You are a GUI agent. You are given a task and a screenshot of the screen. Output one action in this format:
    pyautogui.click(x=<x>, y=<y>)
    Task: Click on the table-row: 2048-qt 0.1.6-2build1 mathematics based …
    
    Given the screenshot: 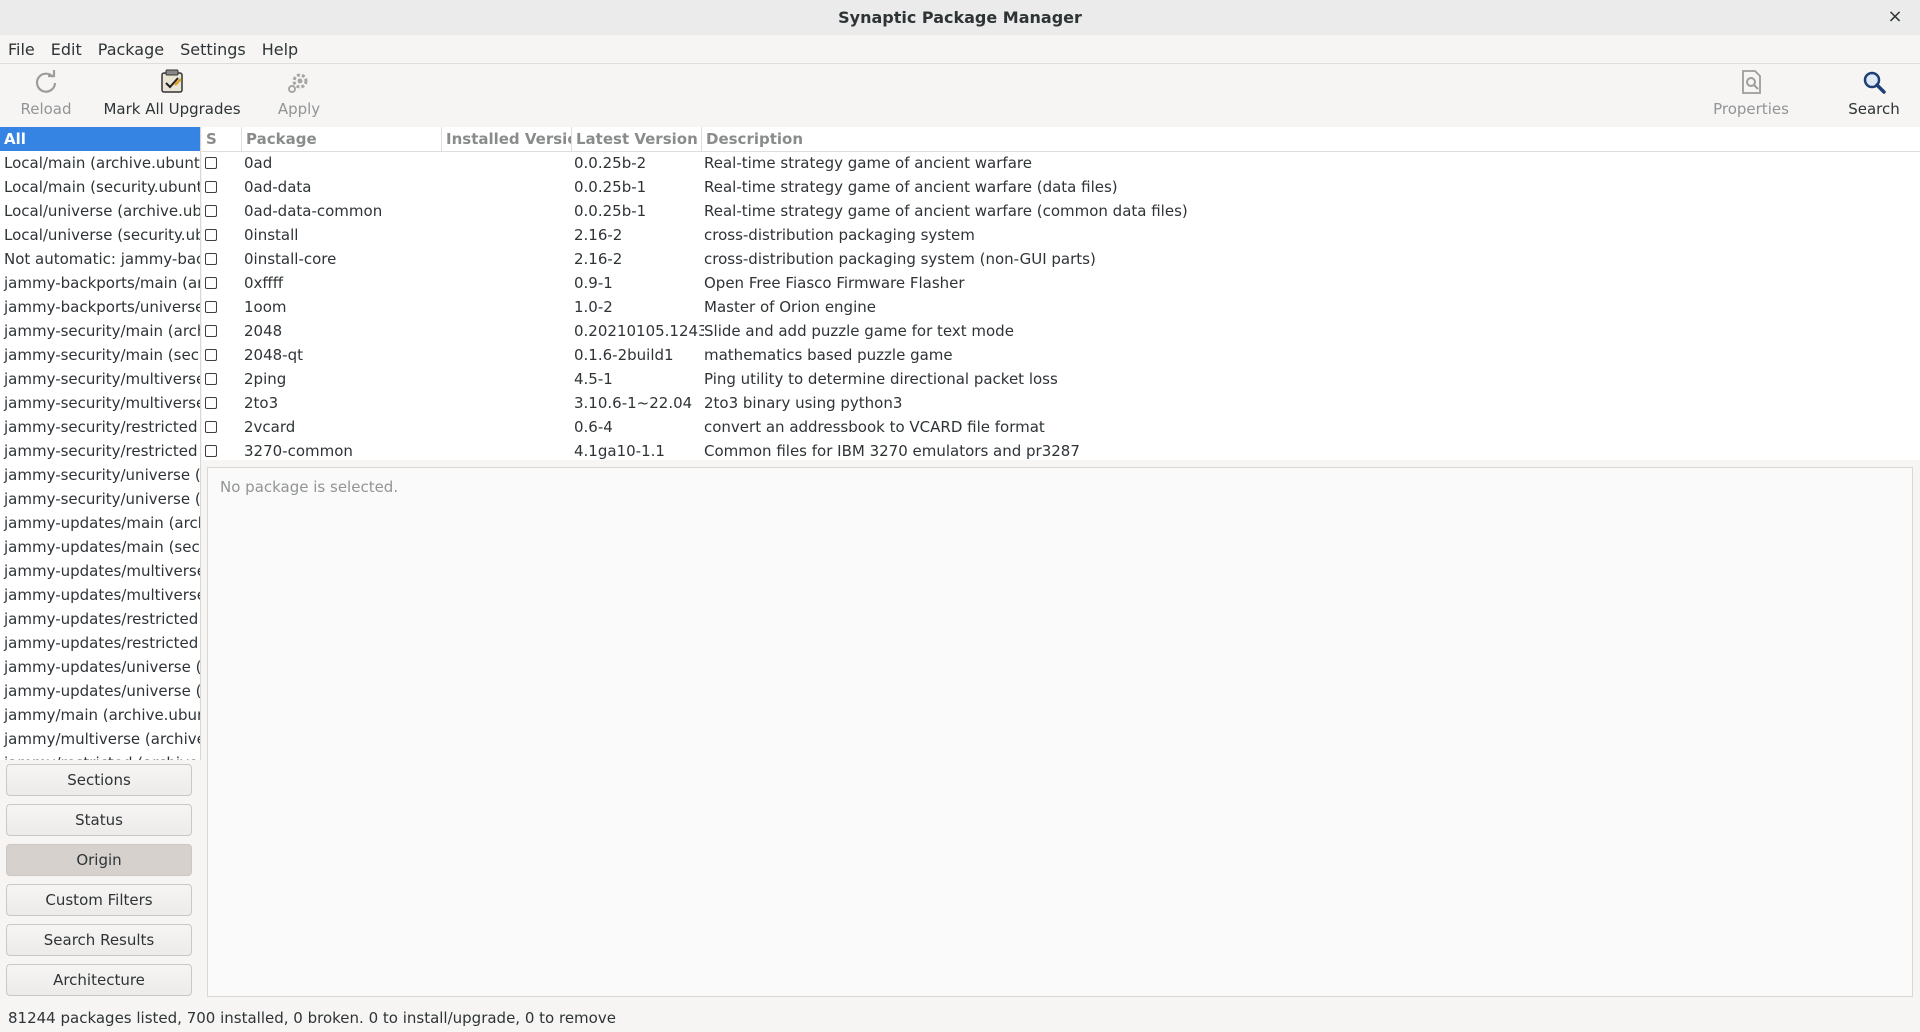 What is the action you would take?
    pyautogui.click(x=1061, y=355)
    